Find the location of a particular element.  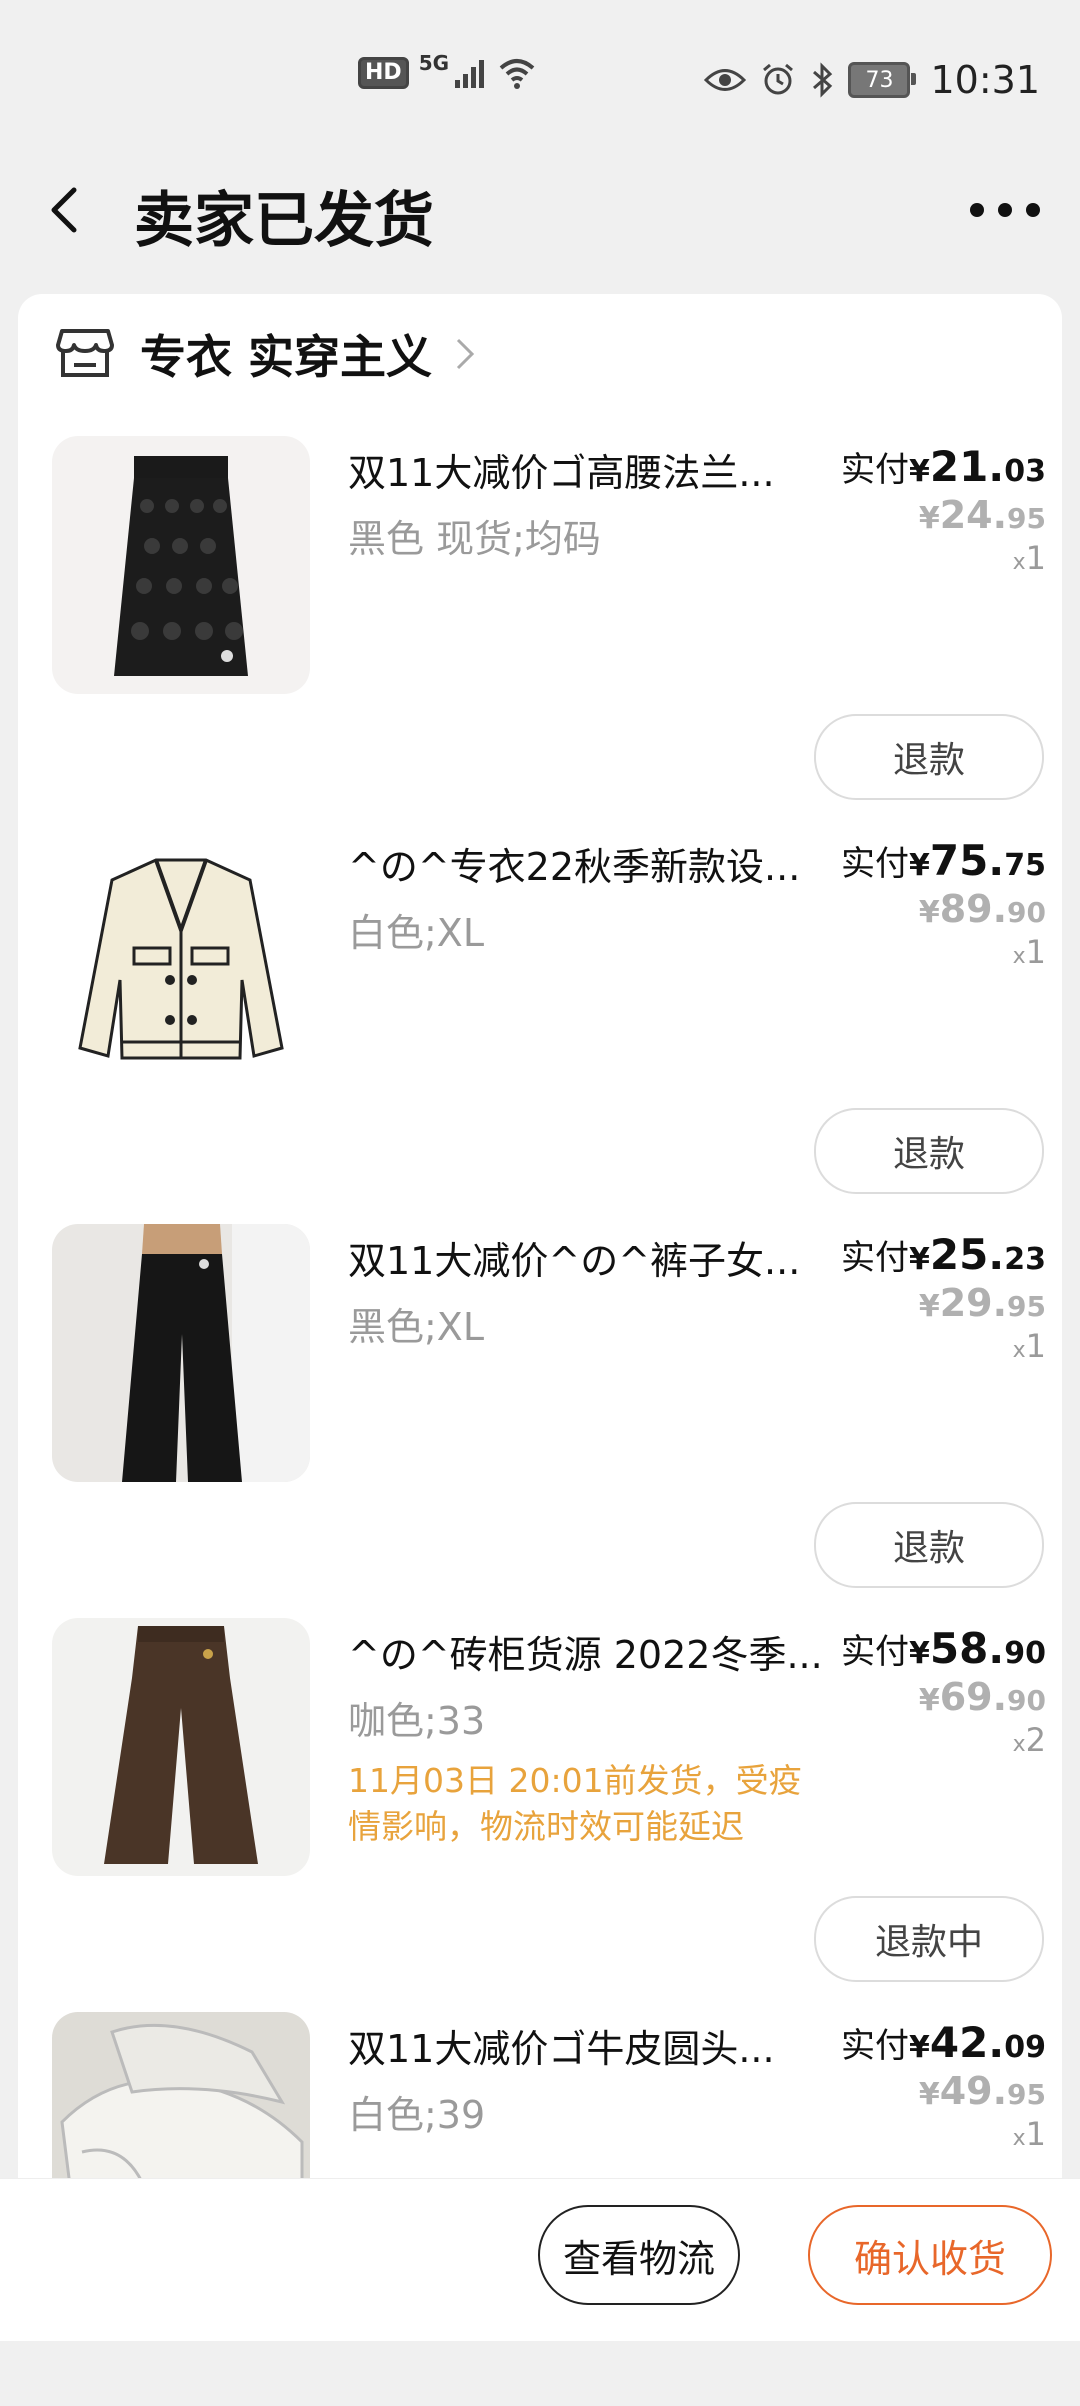

battery-icon: 73 is located at coordinates (882, 80).